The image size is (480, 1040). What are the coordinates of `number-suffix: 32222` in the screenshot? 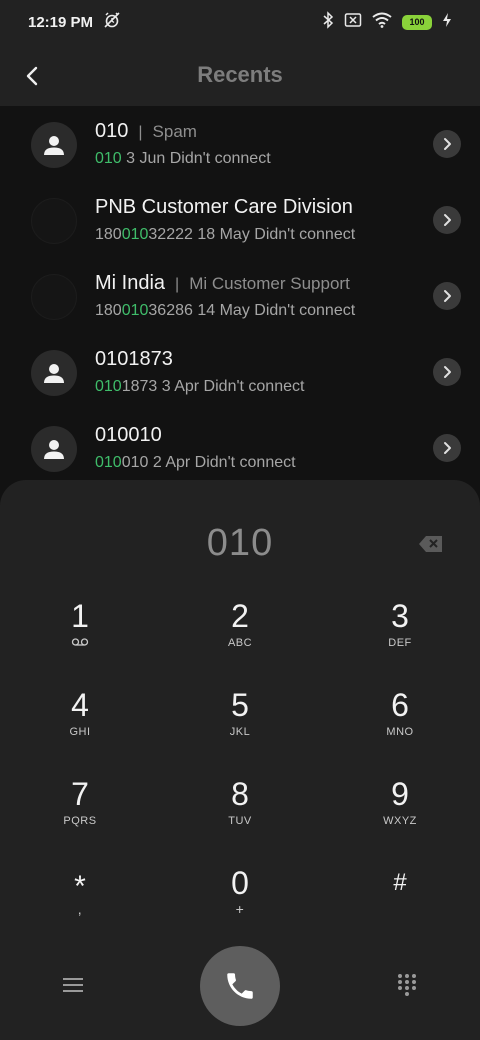 It's located at (170, 234).